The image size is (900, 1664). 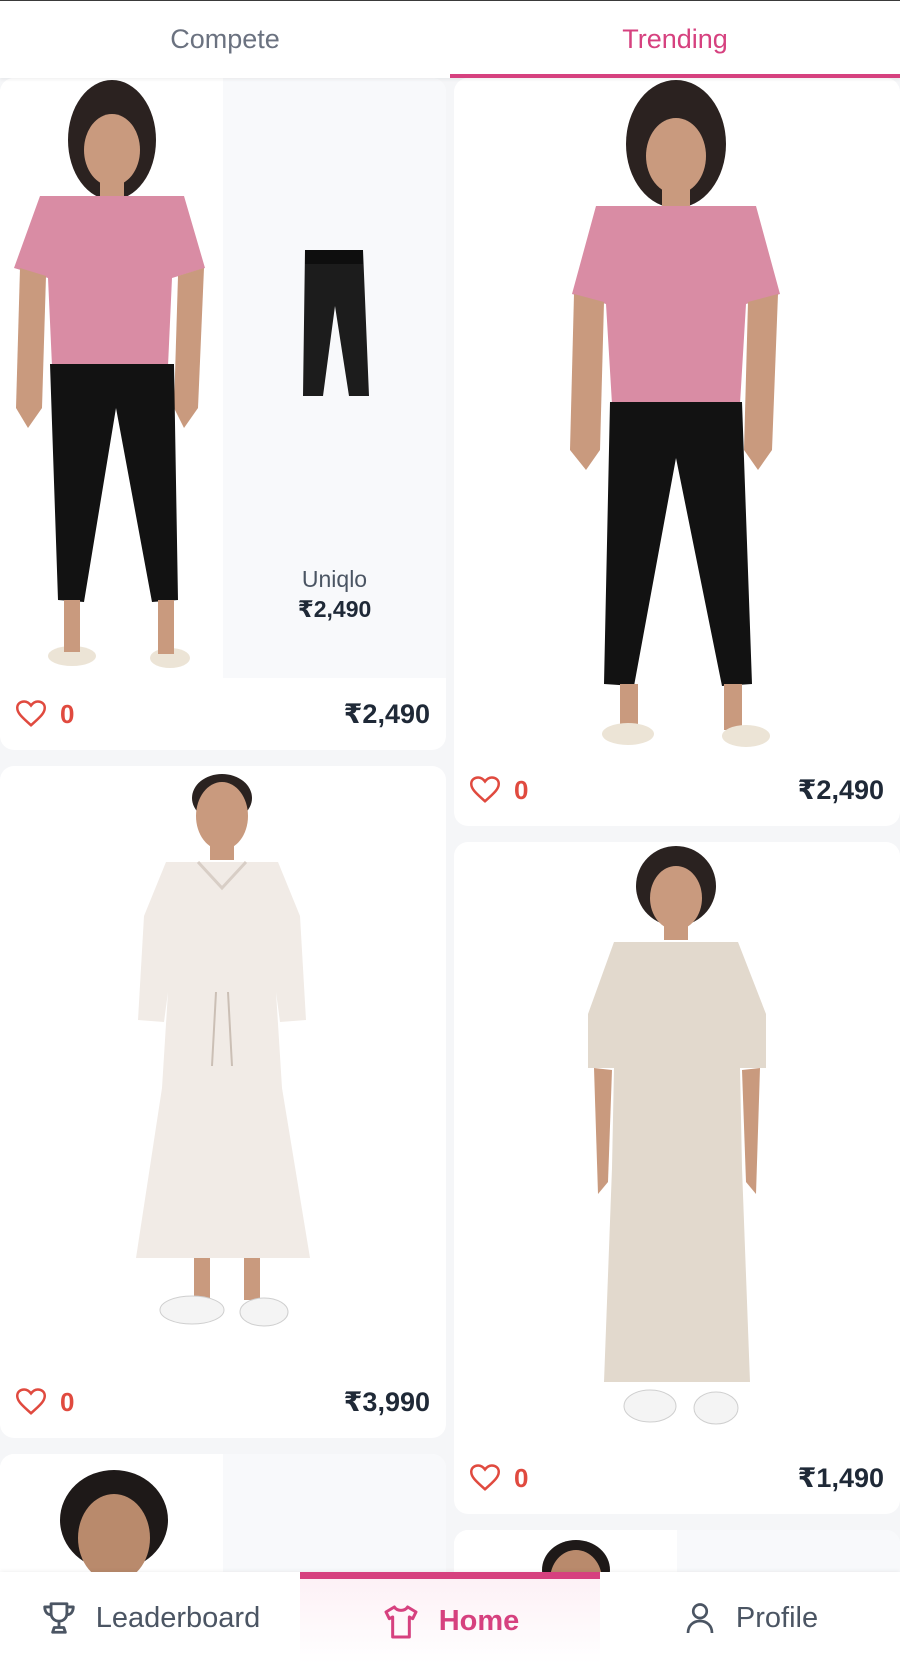 I want to click on nav-home: Home, so click(x=450, y=1618).